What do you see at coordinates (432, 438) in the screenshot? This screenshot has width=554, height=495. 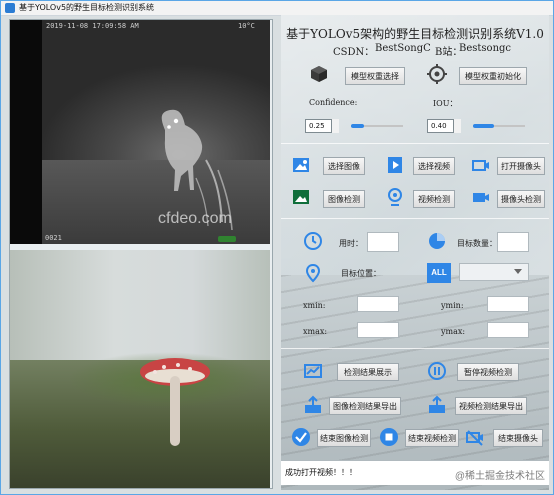 I see `end-video-detection-button: 结束视频检测` at bounding box center [432, 438].